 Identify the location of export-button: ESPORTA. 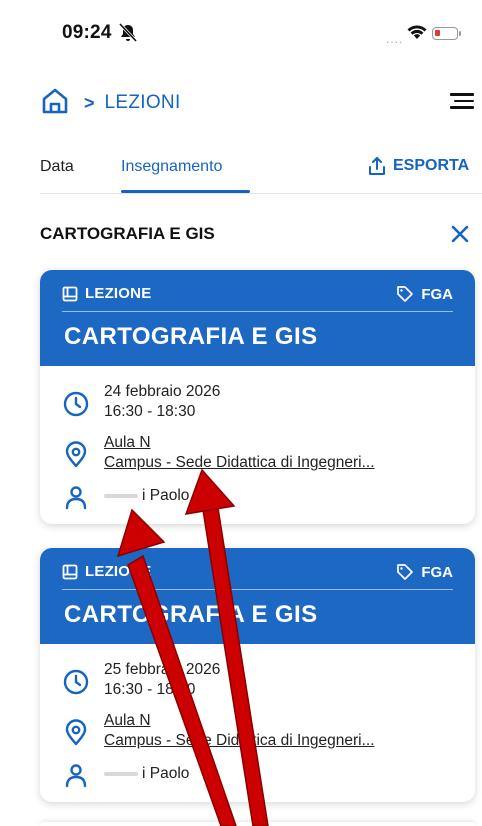
(418, 166).